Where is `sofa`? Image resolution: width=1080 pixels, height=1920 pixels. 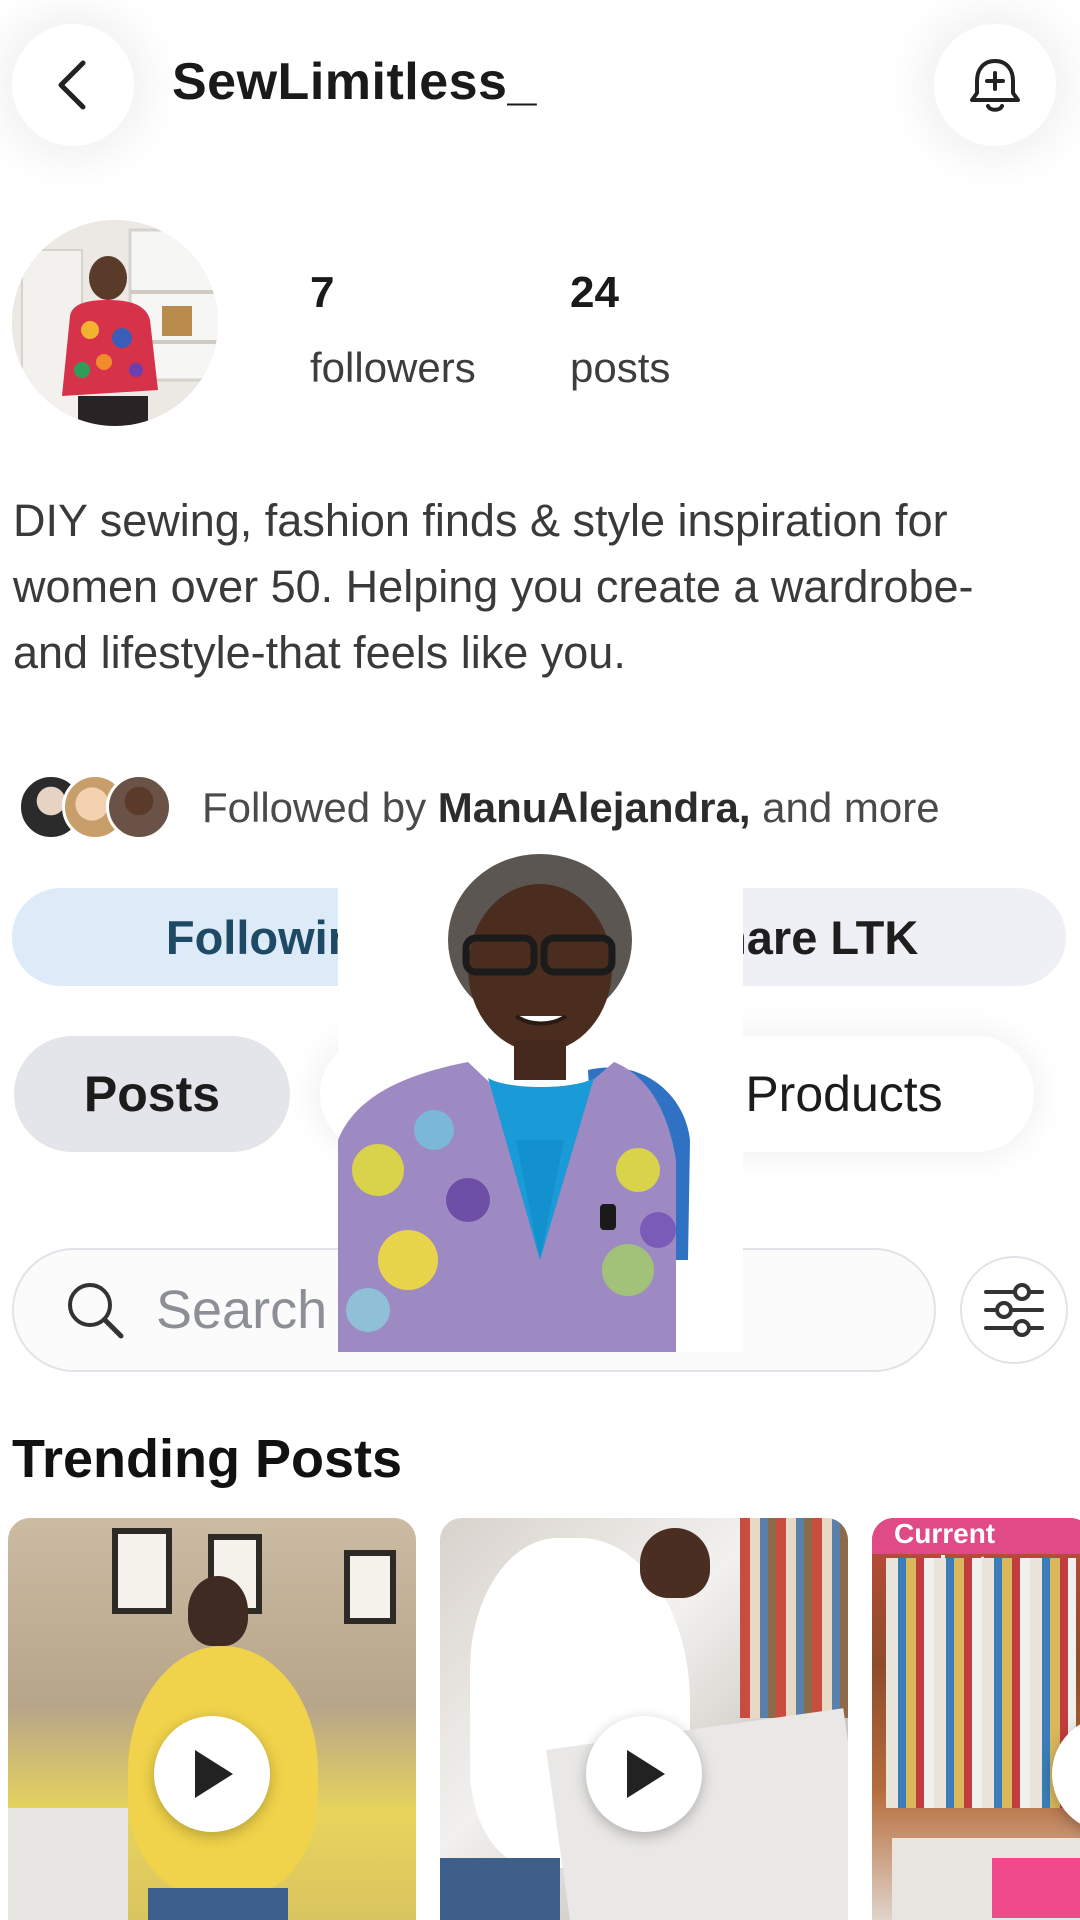 sofa is located at coordinates (68, 1864).